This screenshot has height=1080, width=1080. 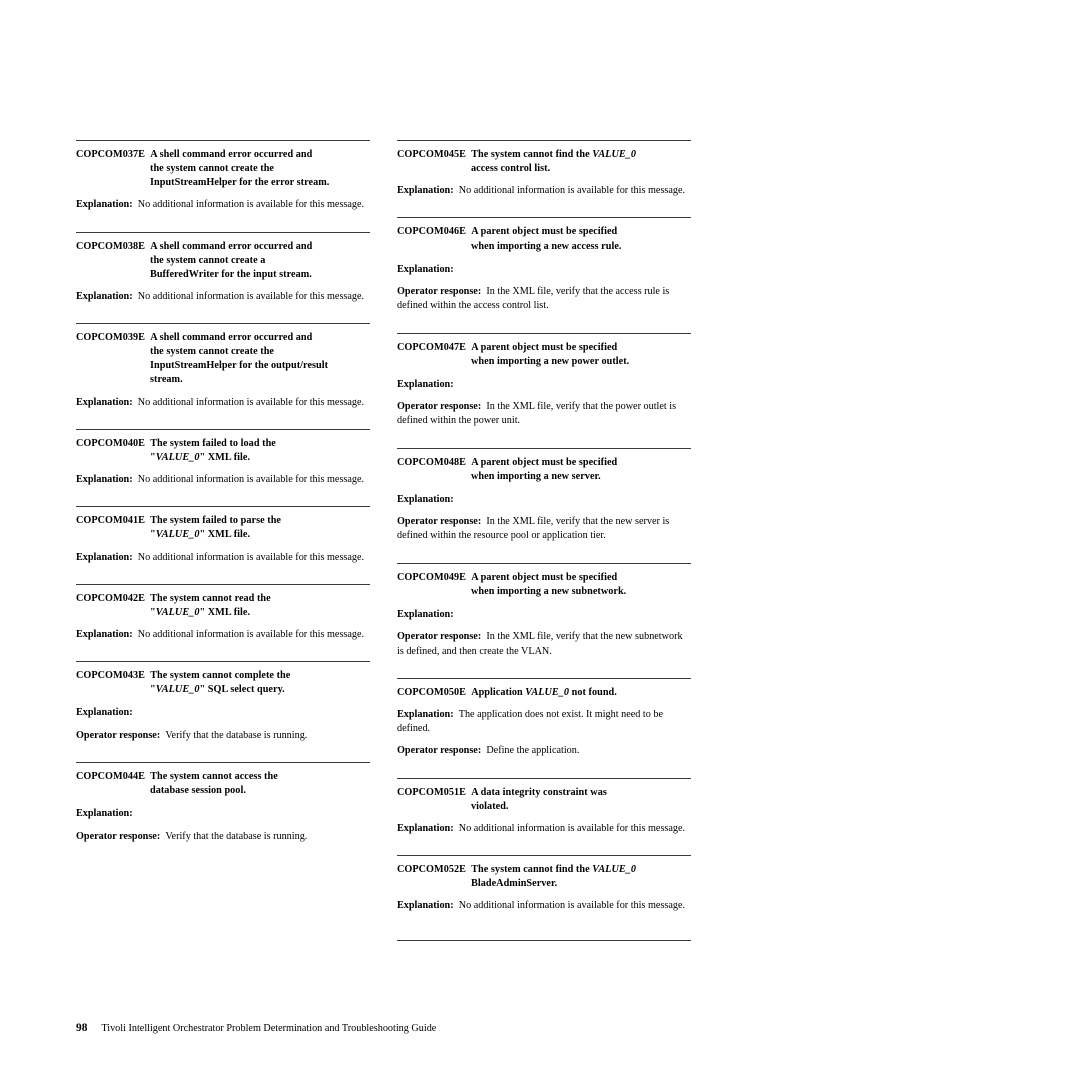 I want to click on message-title-line: when importing a new access rule., so click(x=546, y=246).